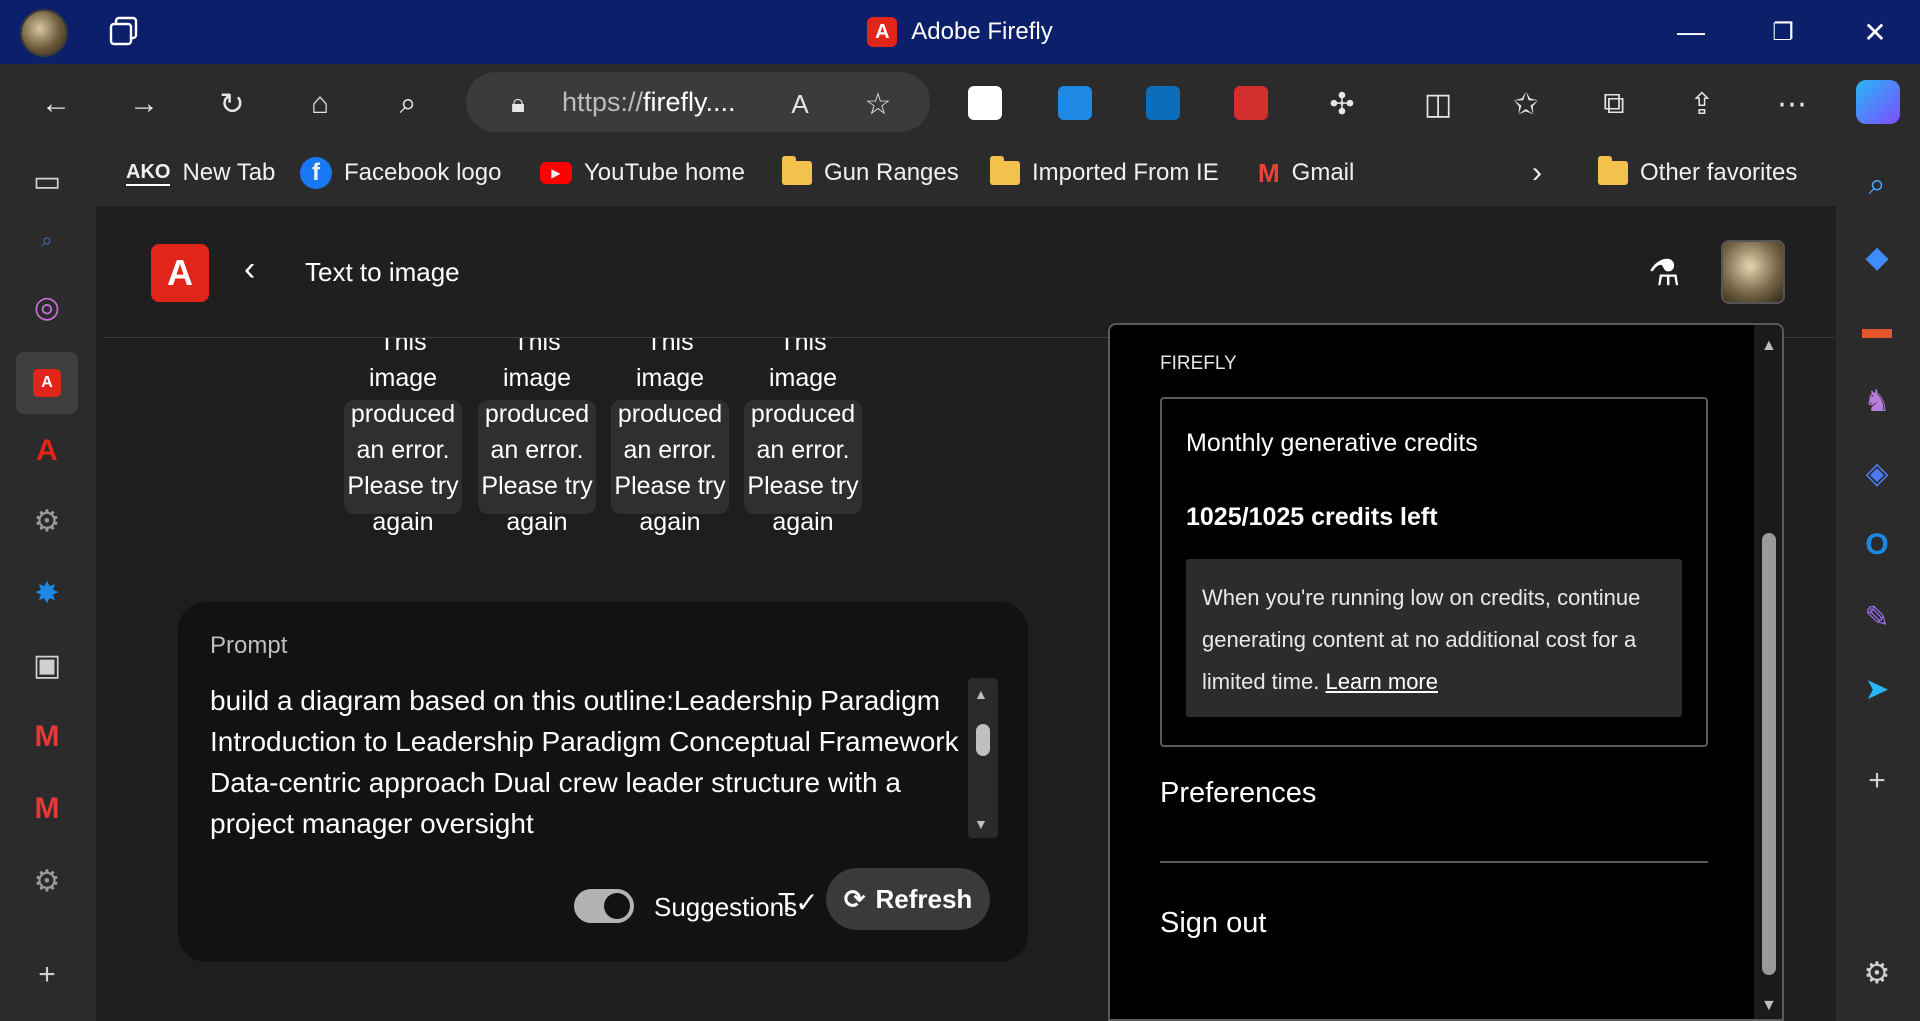 The height and width of the screenshot is (1021, 1920). What do you see at coordinates (1526, 104) in the screenshot?
I see `favorites-icon: ✩` at bounding box center [1526, 104].